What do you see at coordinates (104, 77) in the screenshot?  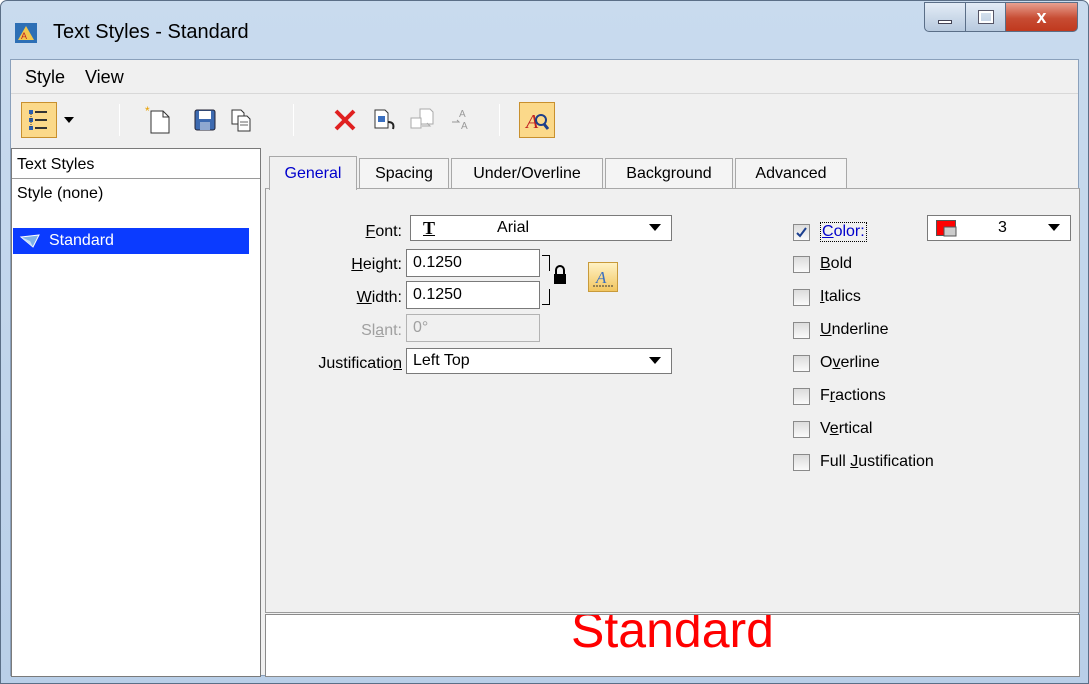 I see `menu-view: View` at bounding box center [104, 77].